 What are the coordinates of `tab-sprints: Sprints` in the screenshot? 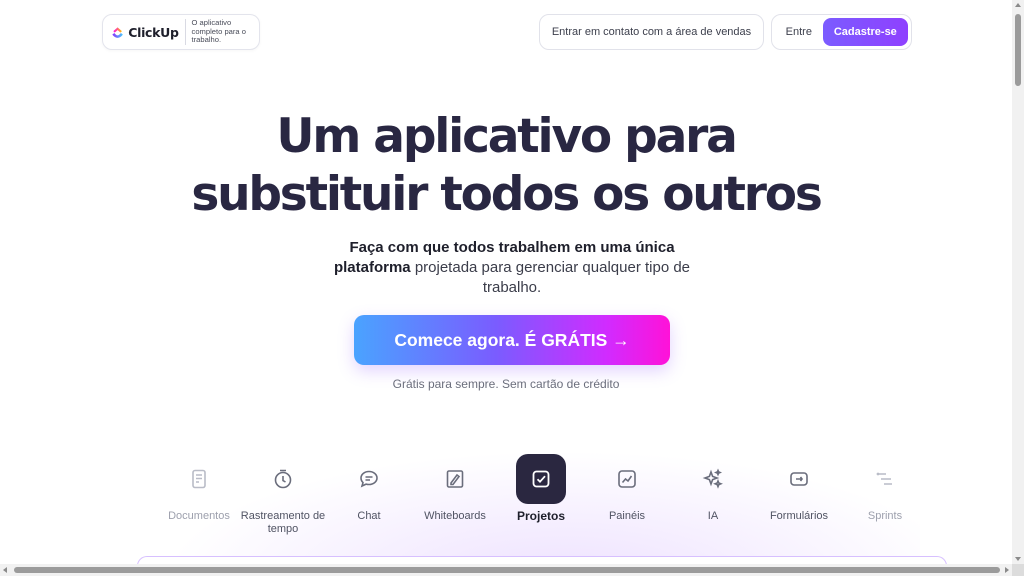 It's located at (885, 488).